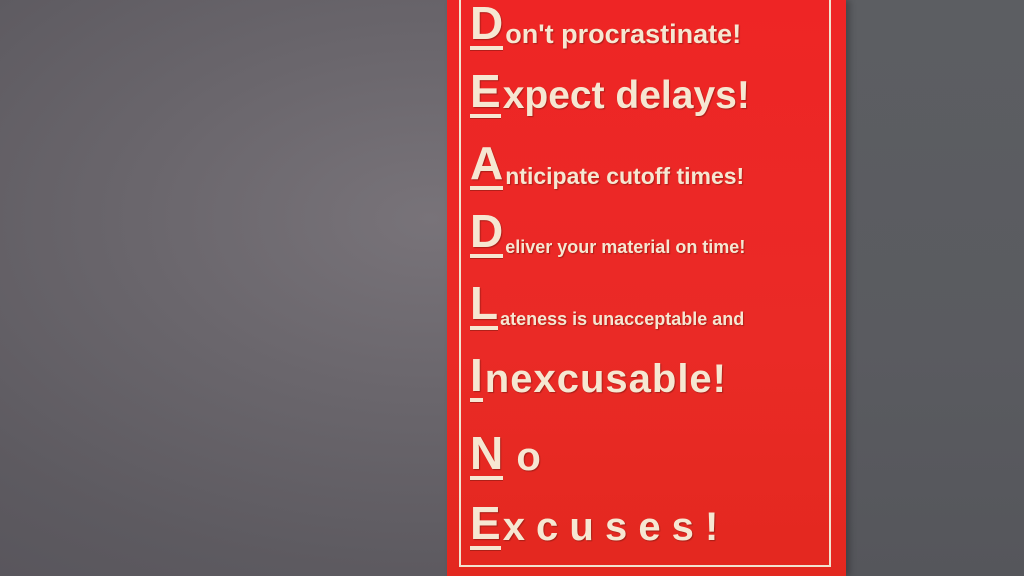  What do you see at coordinates (623, 34) in the screenshot?
I see `poster-line-text: on't procrastinate!` at bounding box center [623, 34].